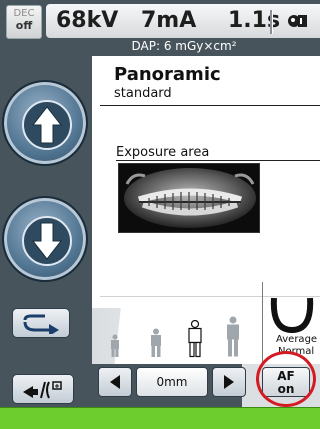 This screenshot has height=429, width=320. Describe the element at coordinates (233, 337) in the screenshot. I see `large-figure-icon` at that location.